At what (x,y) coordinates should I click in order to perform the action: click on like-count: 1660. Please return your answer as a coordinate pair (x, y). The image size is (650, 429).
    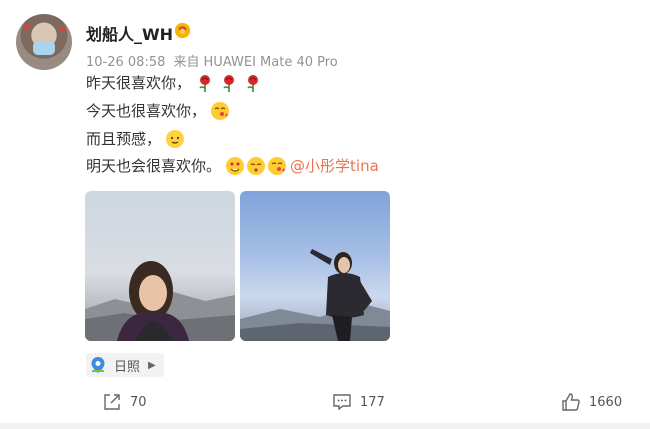
    Looking at the image, I should click on (606, 402).